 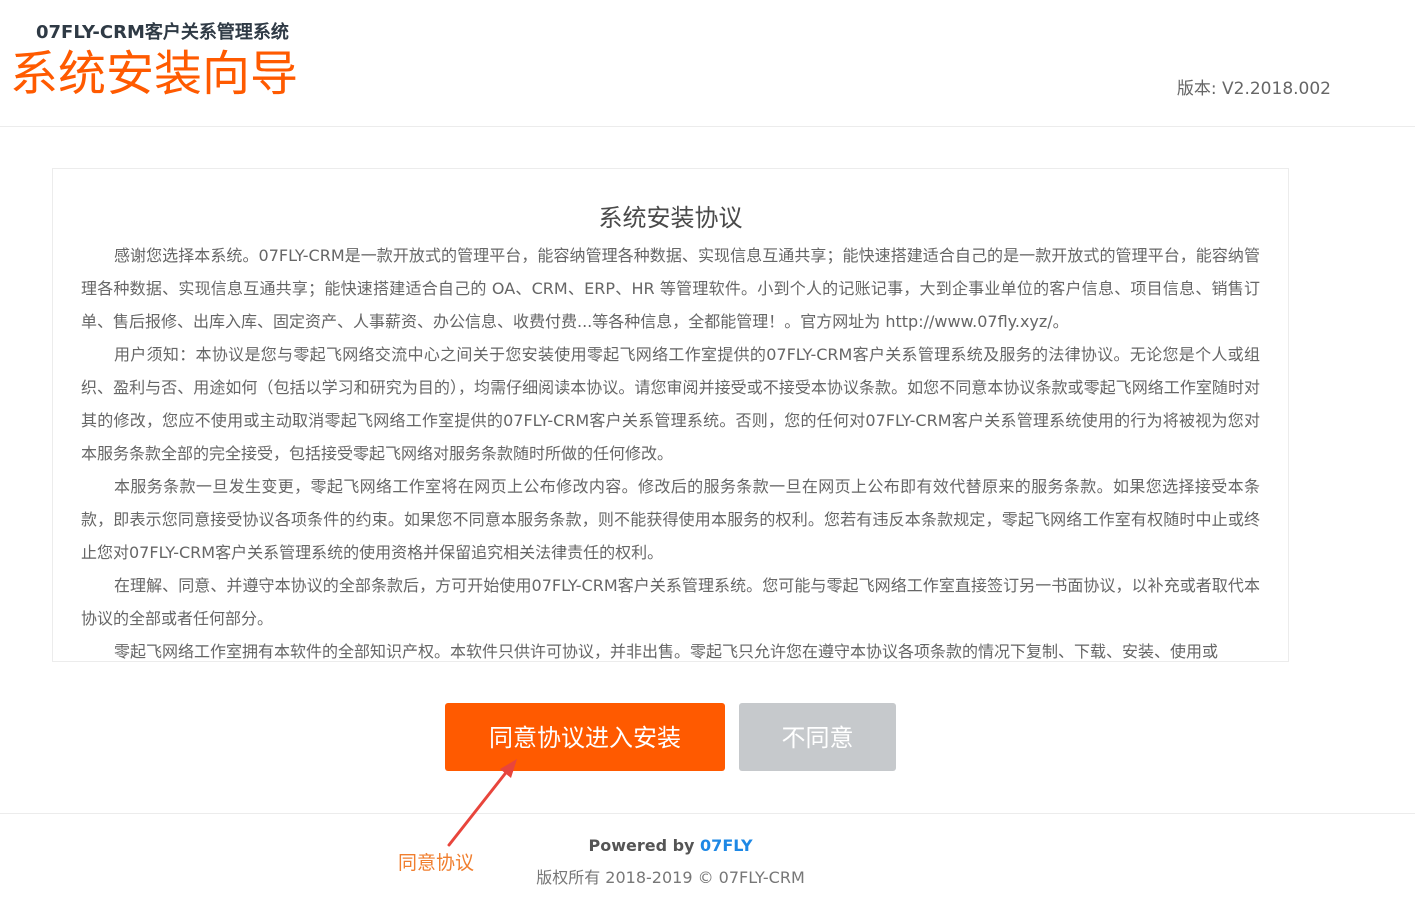 I want to click on powered-by: Powered by 07FLY, so click(x=670, y=845).